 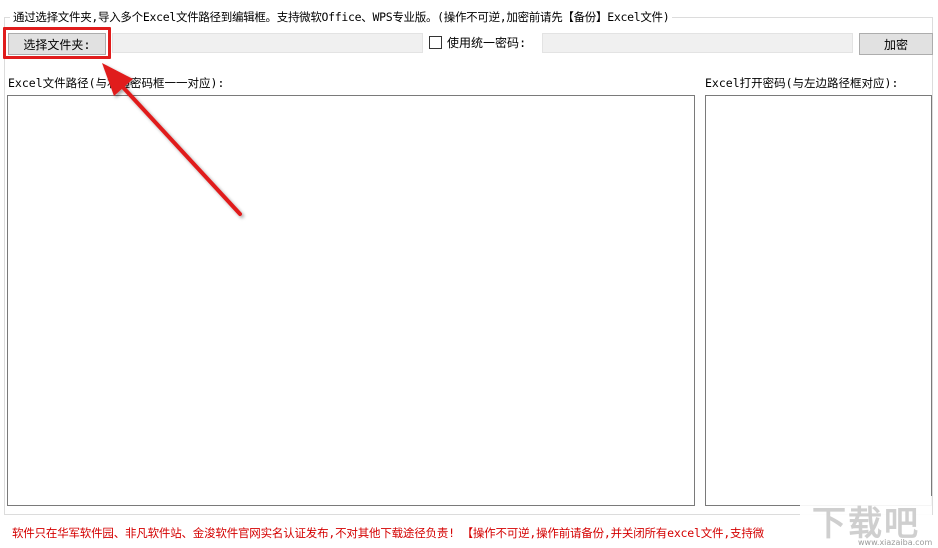 What do you see at coordinates (802, 83) in the screenshot?
I see `excel-password-label: Excel打开密码(与左边路径框对应):` at bounding box center [802, 83].